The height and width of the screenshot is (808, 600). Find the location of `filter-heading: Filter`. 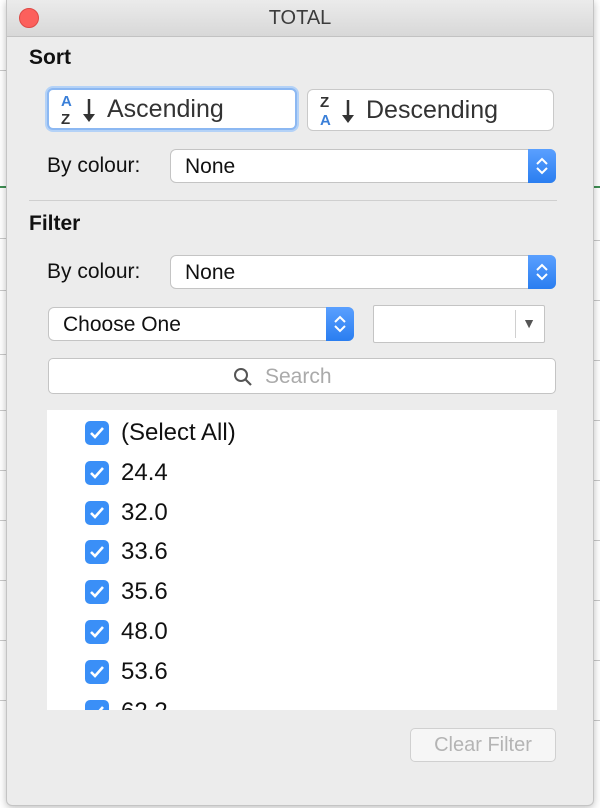

filter-heading: Filter is located at coordinates (55, 223).